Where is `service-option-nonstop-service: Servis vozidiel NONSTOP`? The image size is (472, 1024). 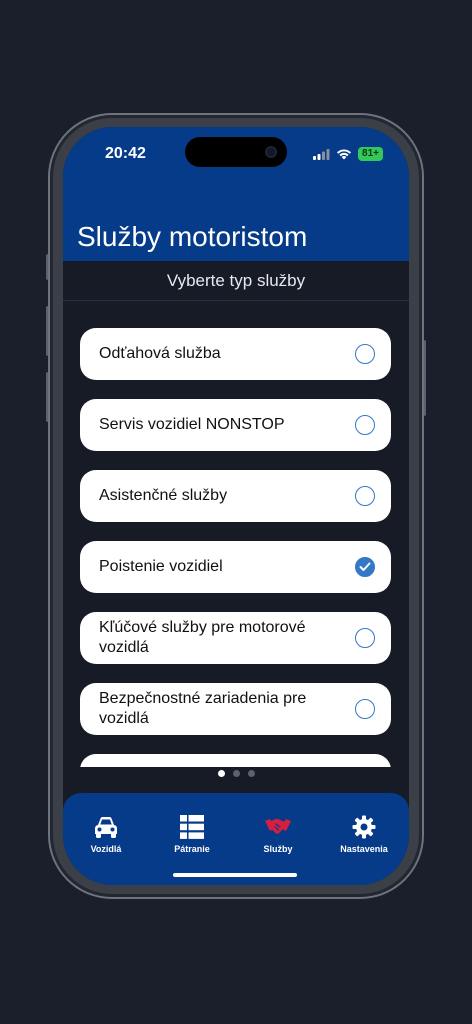 service-option-nonstop-service: Servis vozidiel NONSTOP is located at coordinates (235, 425).